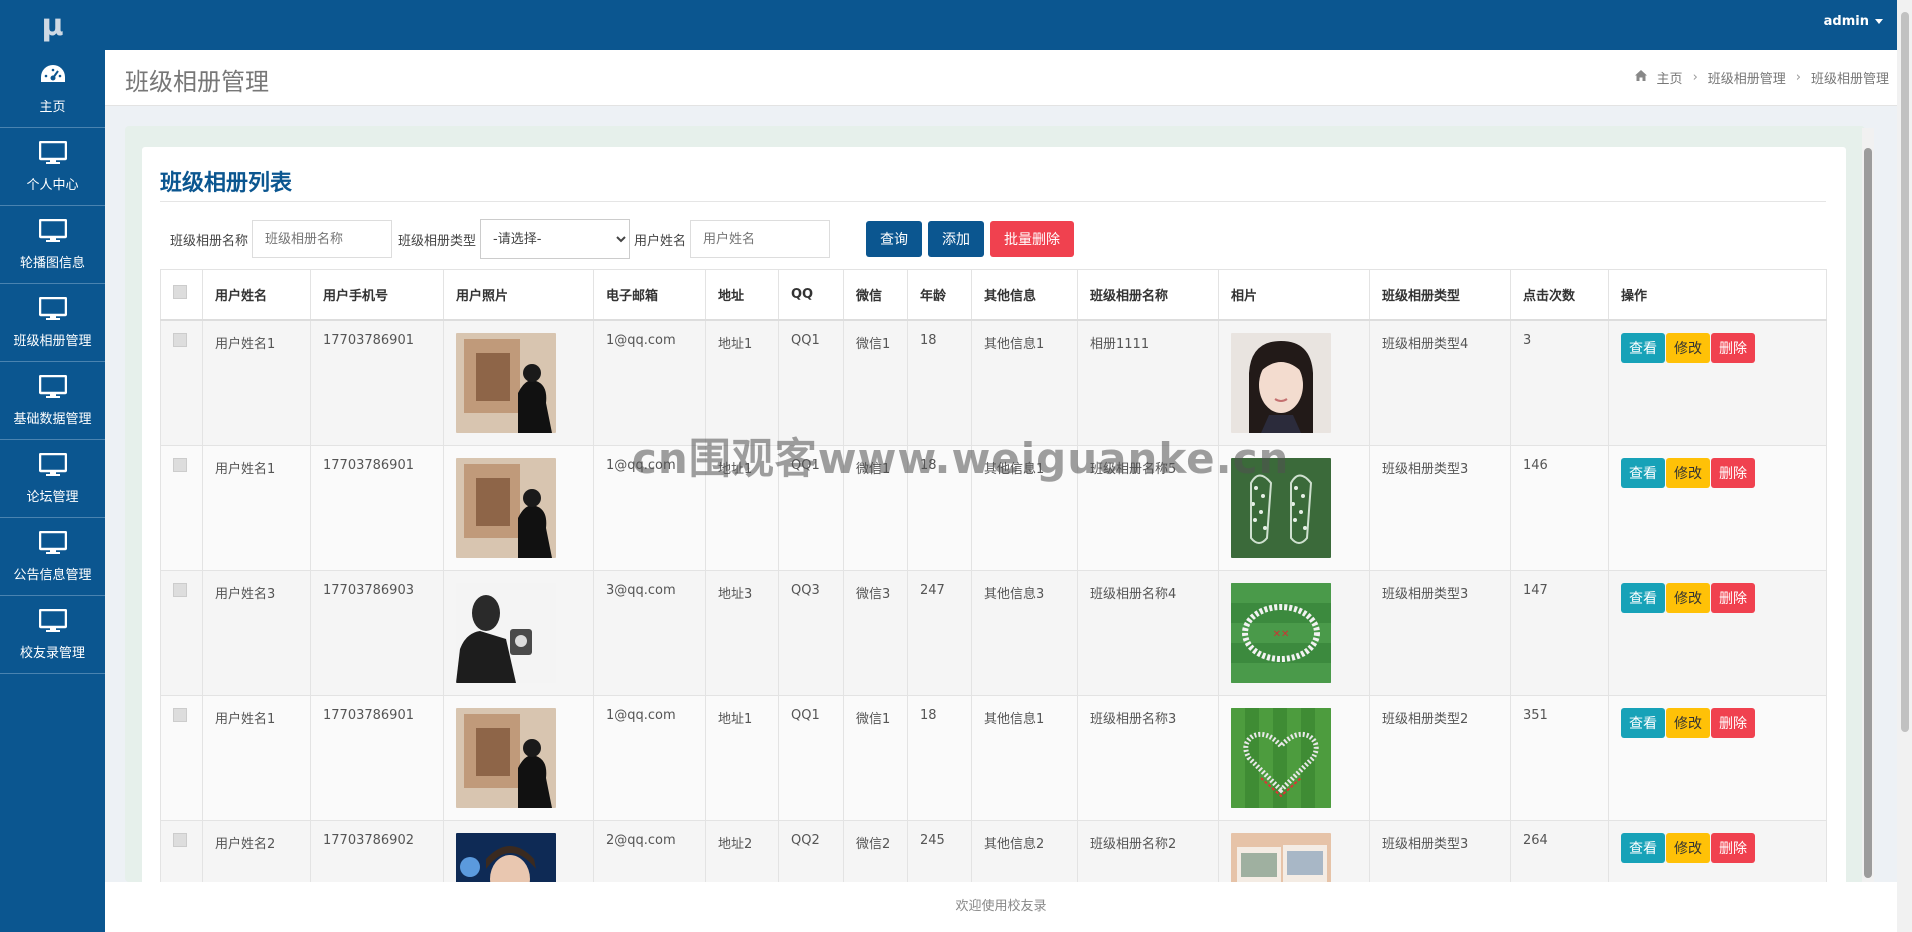  I want to click on select-all-cell, so click(181, 295).